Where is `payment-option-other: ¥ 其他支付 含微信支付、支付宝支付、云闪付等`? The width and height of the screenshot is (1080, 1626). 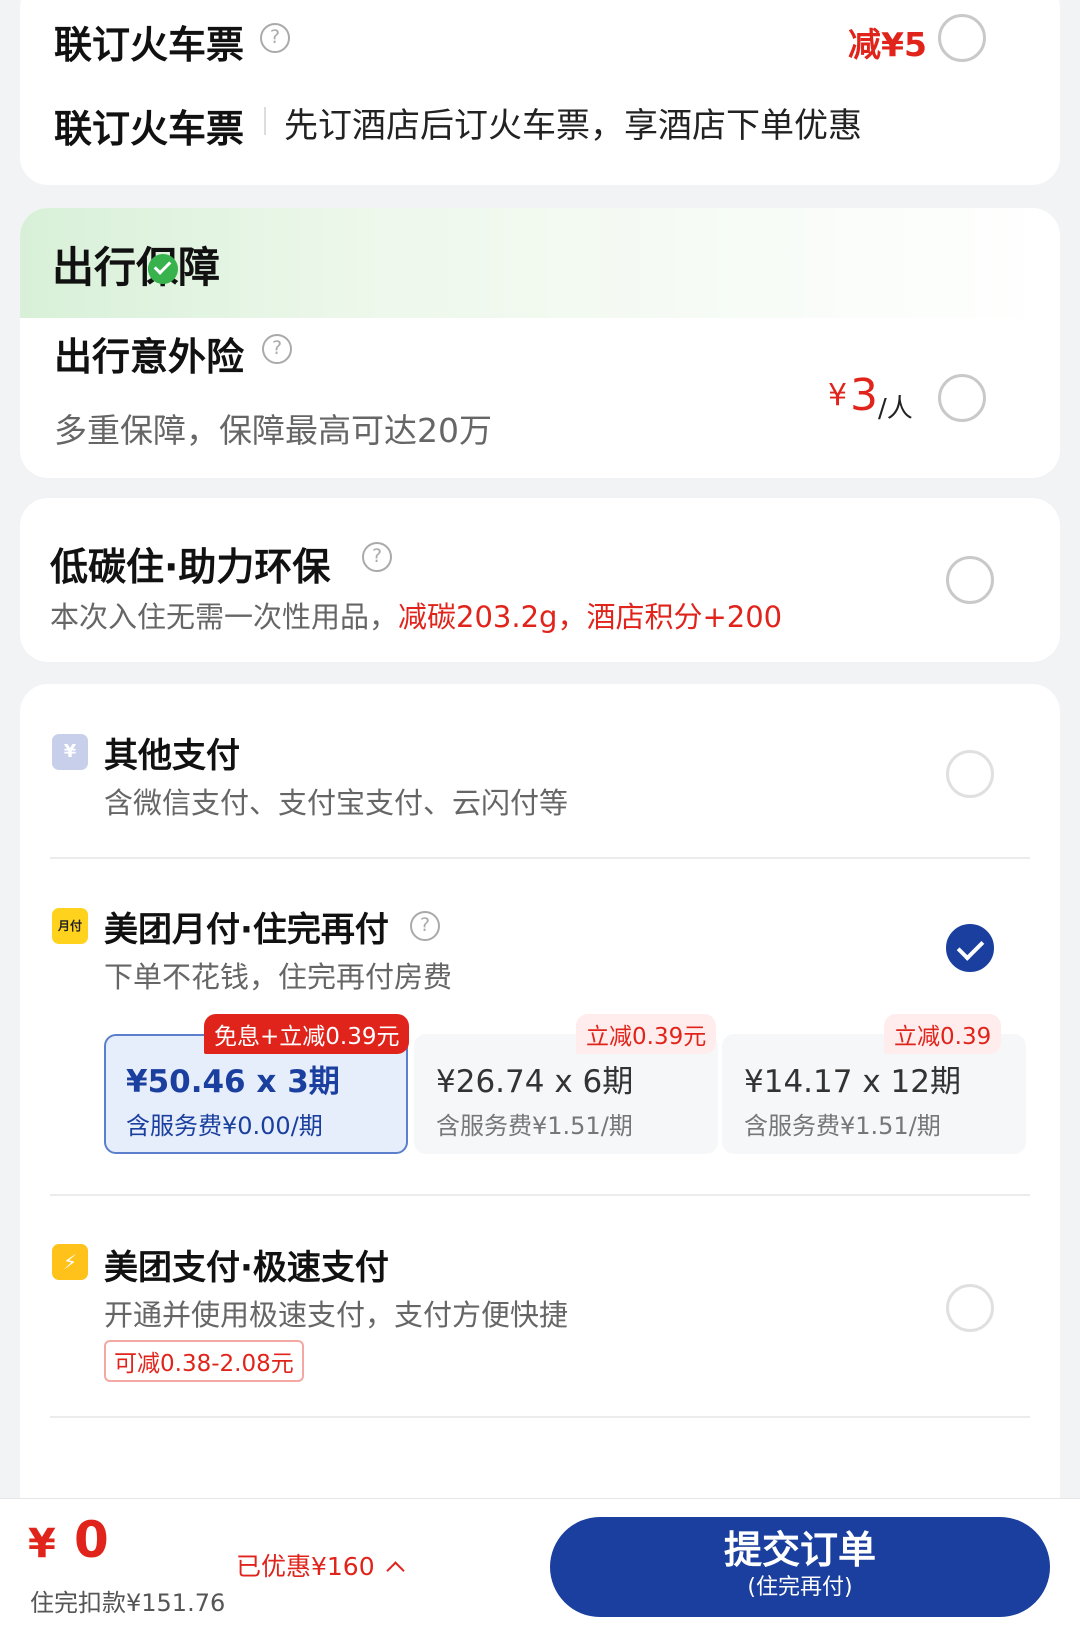 payment-option-other: ¥ 其他支付 含微信支付、支付宝支付、云闪付等 is located at coordinates (540, 770).